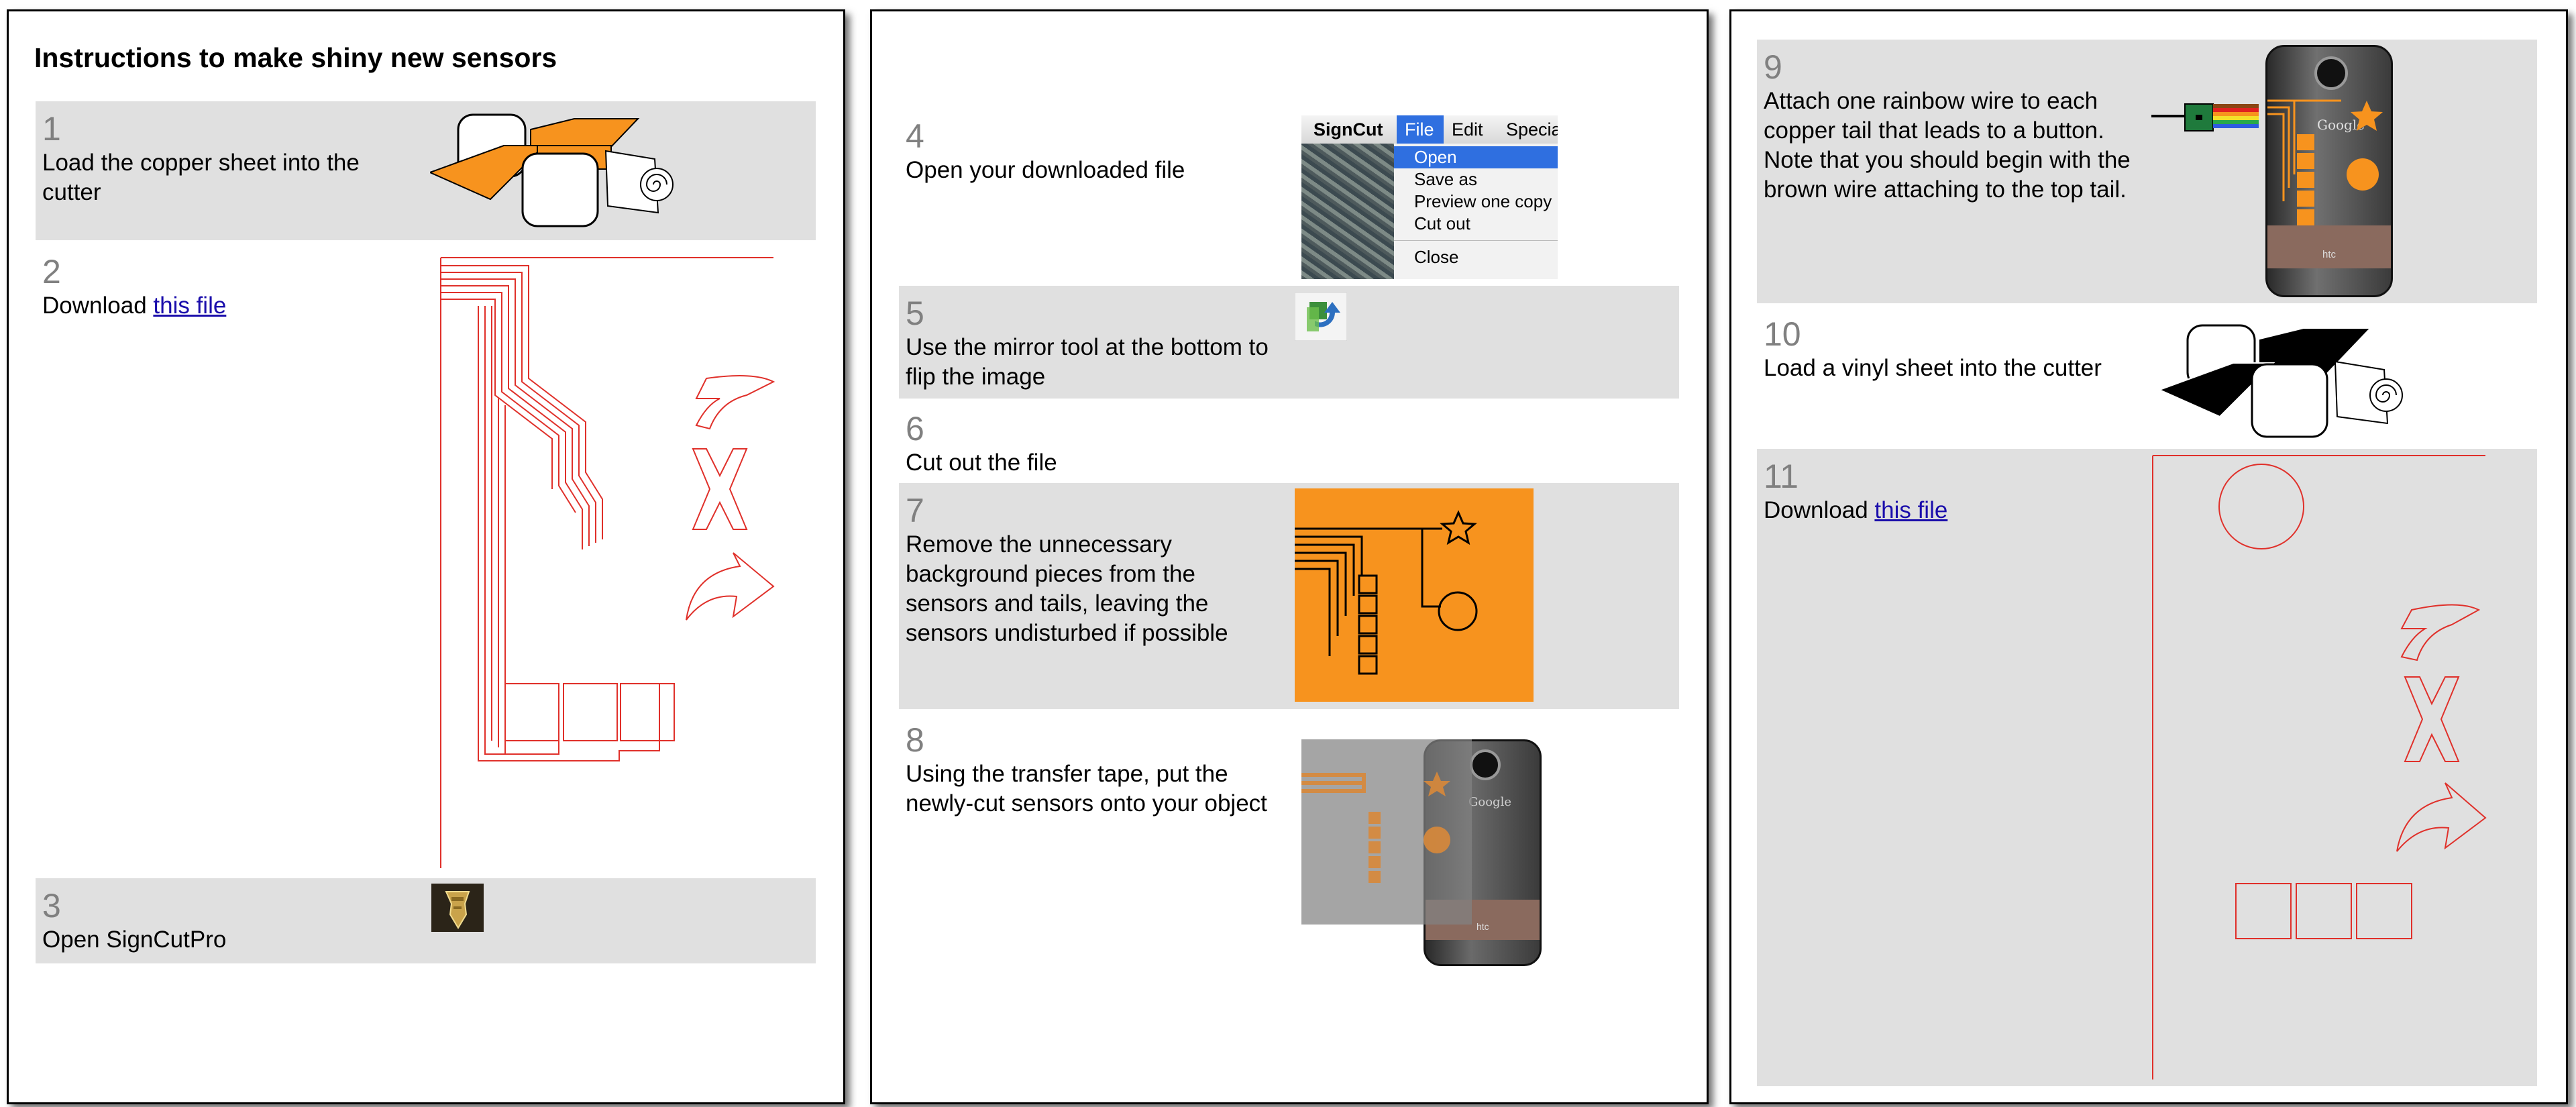 This screenshot has width=2576, height=1107. I want to click on step-number: 3, so click(51, 906).